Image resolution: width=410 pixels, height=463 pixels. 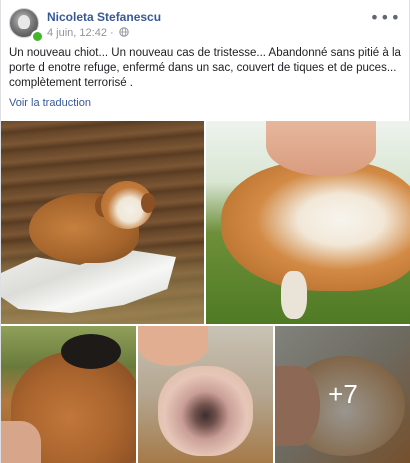 I want to click on photo-4-puppy-ear, so click(x=205, y=394).